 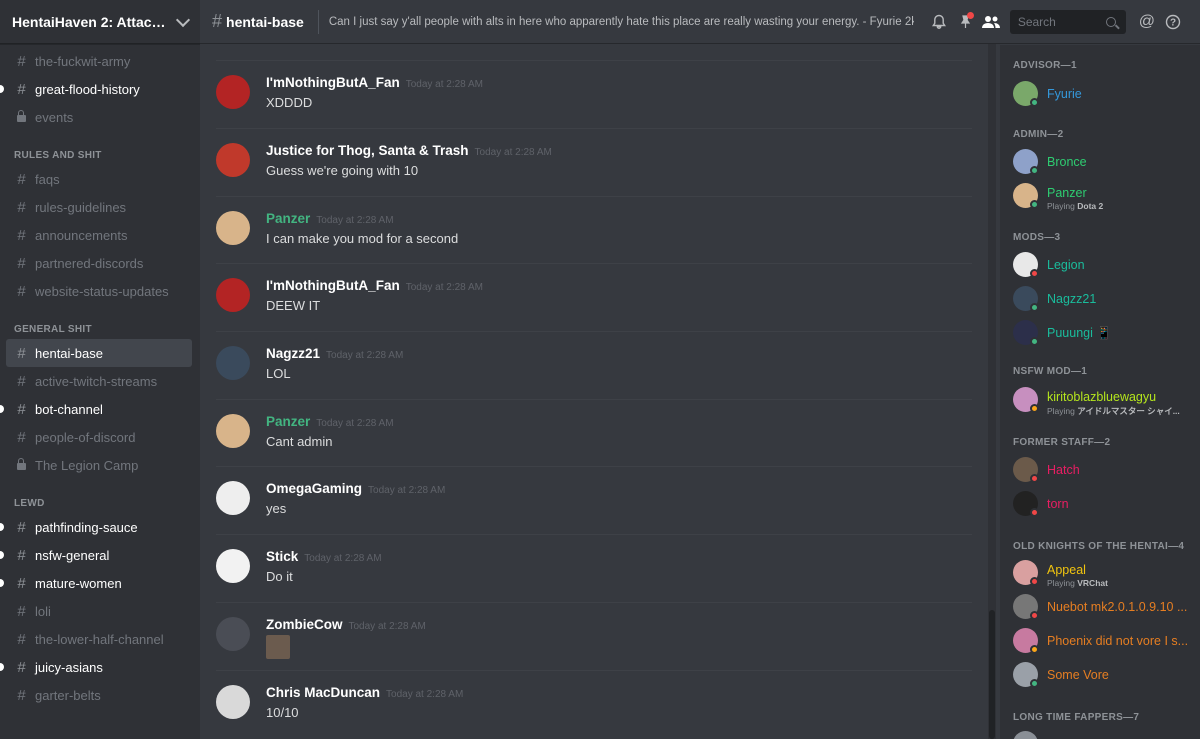 What do you see at coordinates (991, 22) in the screenshot?
I see `members-icon` at bounding box center [991, 22].